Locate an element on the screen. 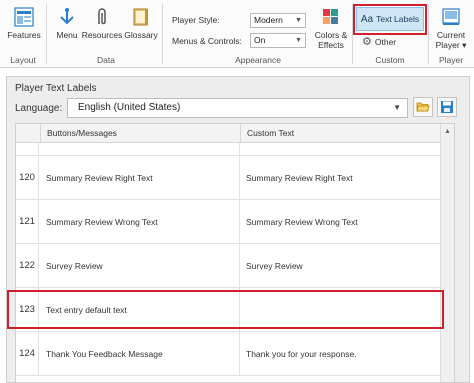 The image size is (474, 383). vertical-scrollbar: ▲ is located at coordinates (447, 253).